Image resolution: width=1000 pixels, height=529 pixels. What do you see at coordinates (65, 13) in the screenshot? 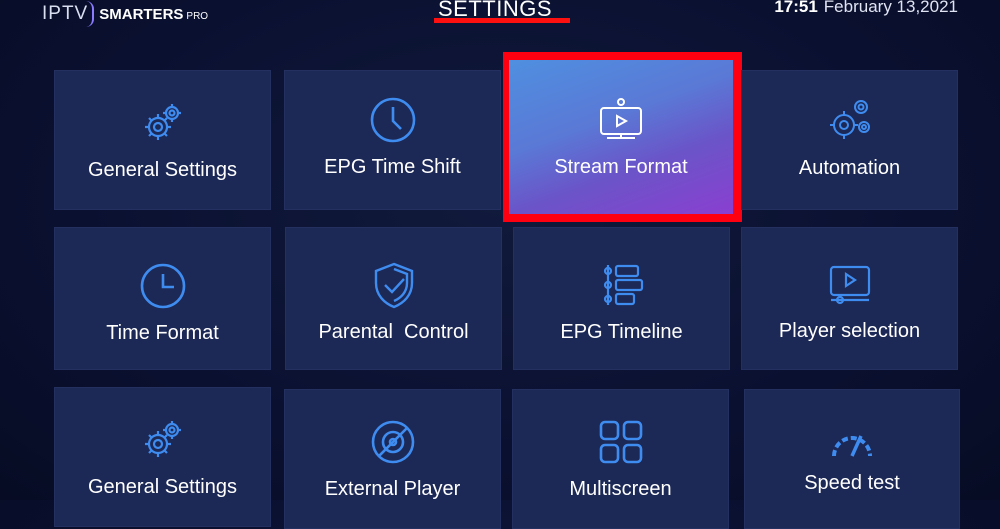
I see `logo-iptv-text: IPTV` at bounding box center [65, 13].